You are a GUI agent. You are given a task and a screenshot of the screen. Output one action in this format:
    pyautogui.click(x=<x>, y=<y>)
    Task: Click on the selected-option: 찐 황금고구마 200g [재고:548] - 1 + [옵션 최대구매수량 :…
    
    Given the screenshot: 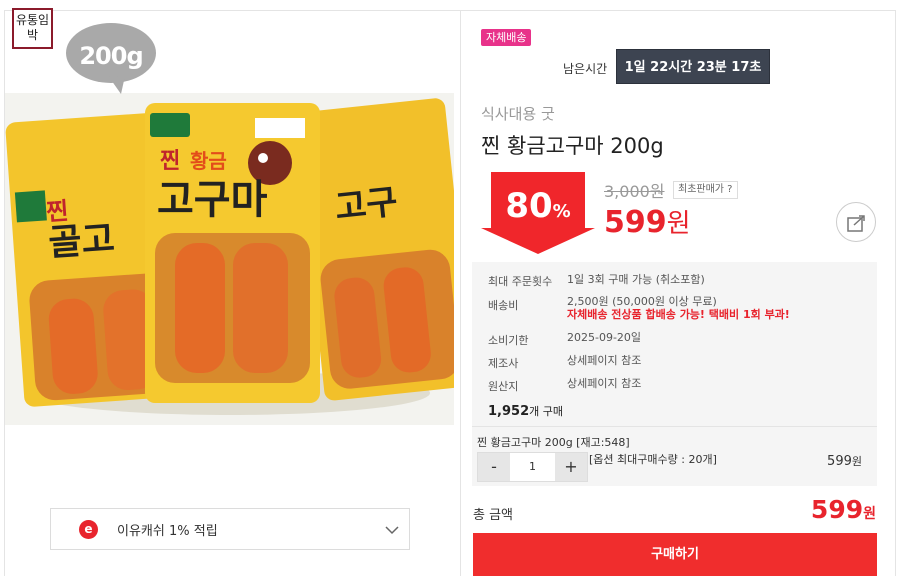 What is the action you would take?
    pyautogui.click(x=674, y=456)
    